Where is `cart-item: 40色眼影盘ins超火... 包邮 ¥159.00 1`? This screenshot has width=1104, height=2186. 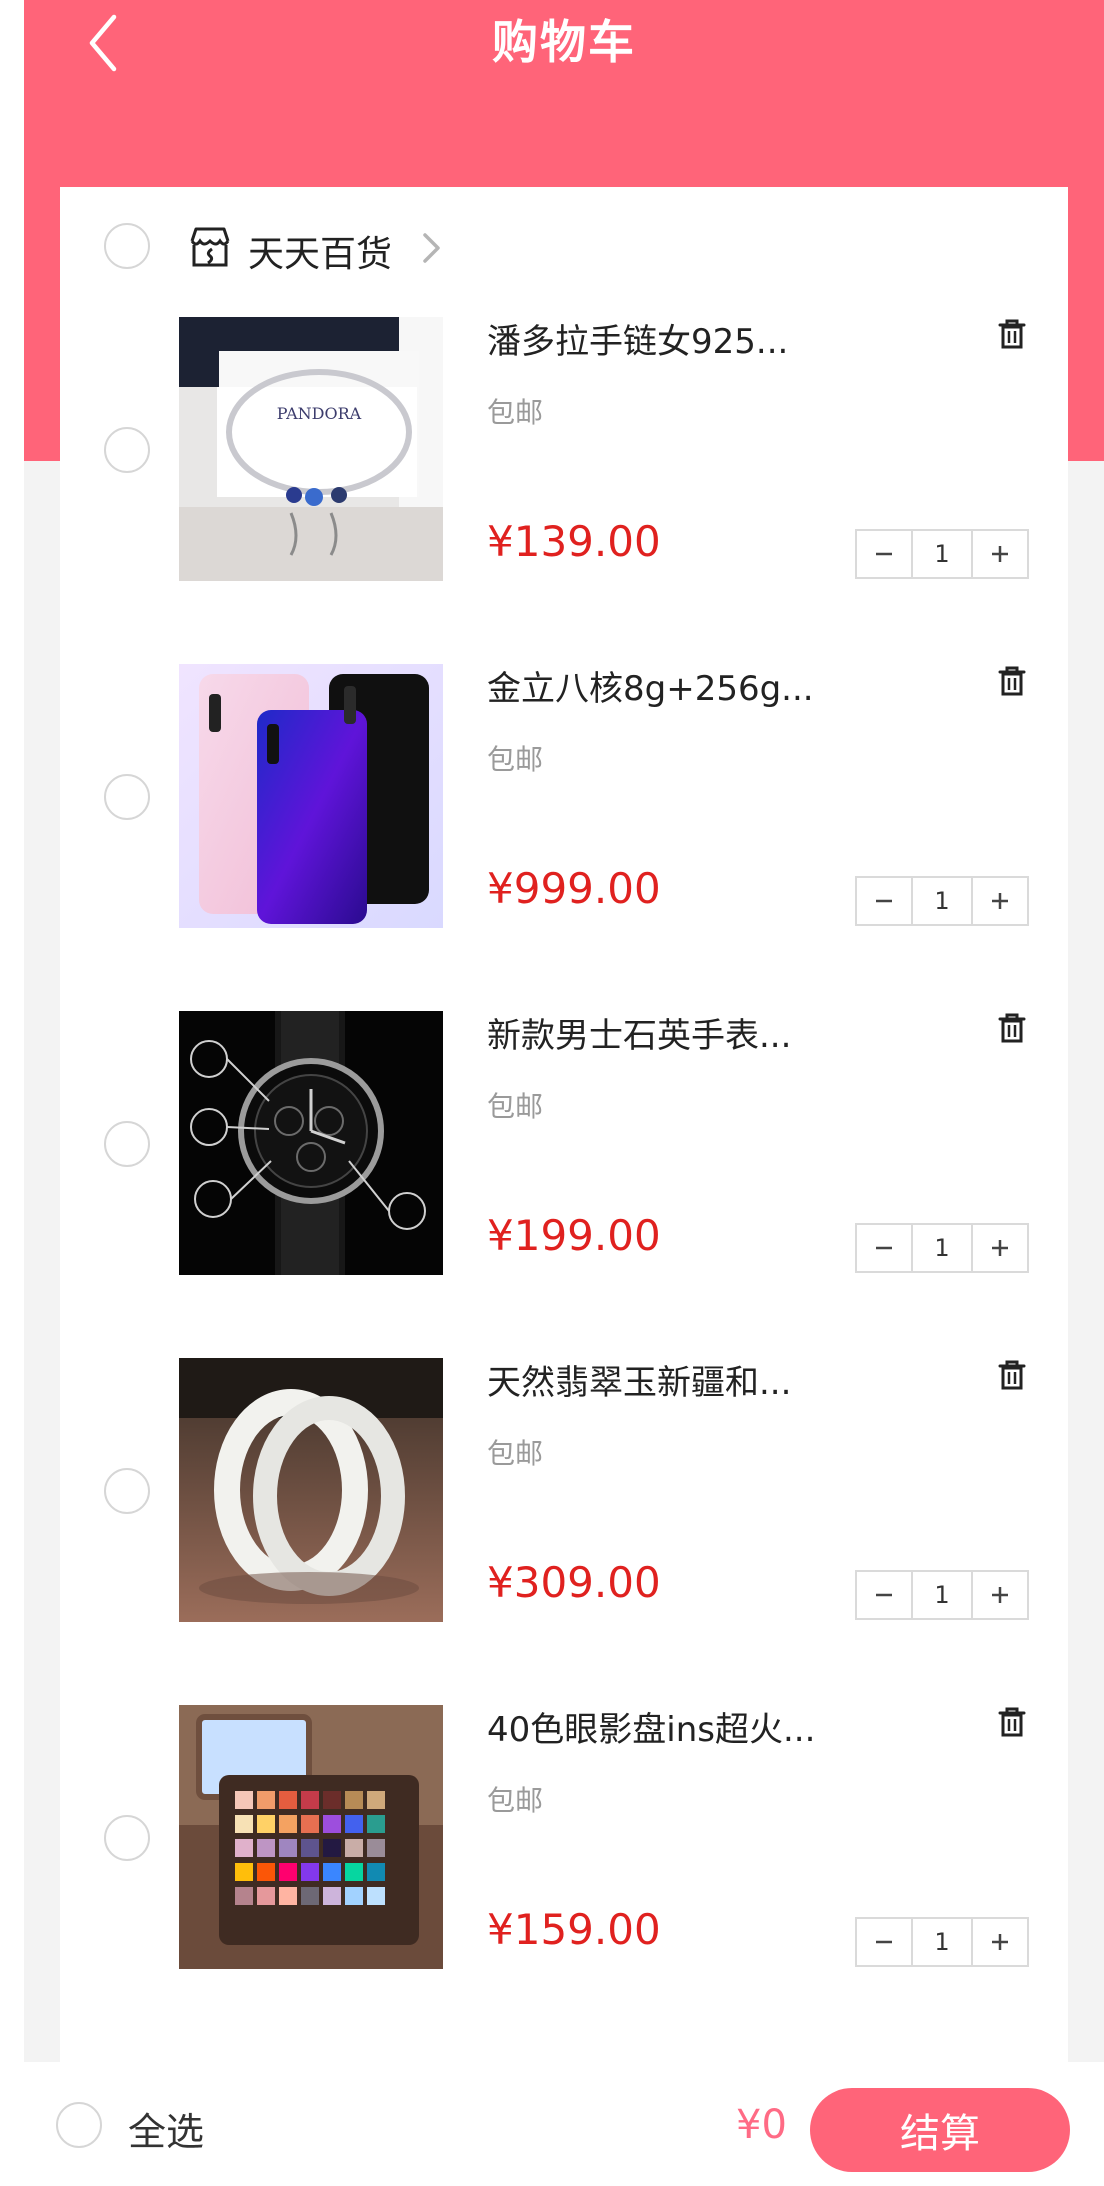
cart-item: 40色眼影盘ins超火... 包邮 ¥159.00 1 is located at coordinates (564, 1878).